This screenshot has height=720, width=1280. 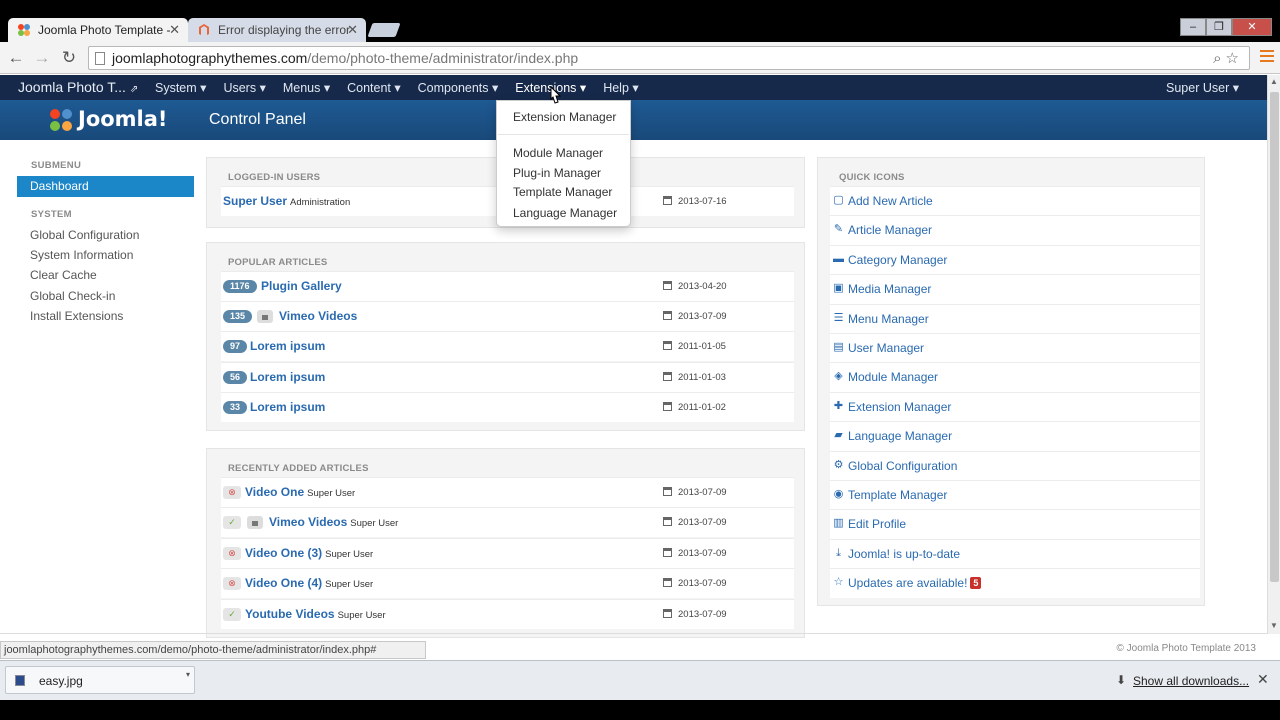 What do you see at coordinates (105, 255) in the screenshot?
I see `sidebar-item-system-information: System Information` at bounding box center [105, 255].